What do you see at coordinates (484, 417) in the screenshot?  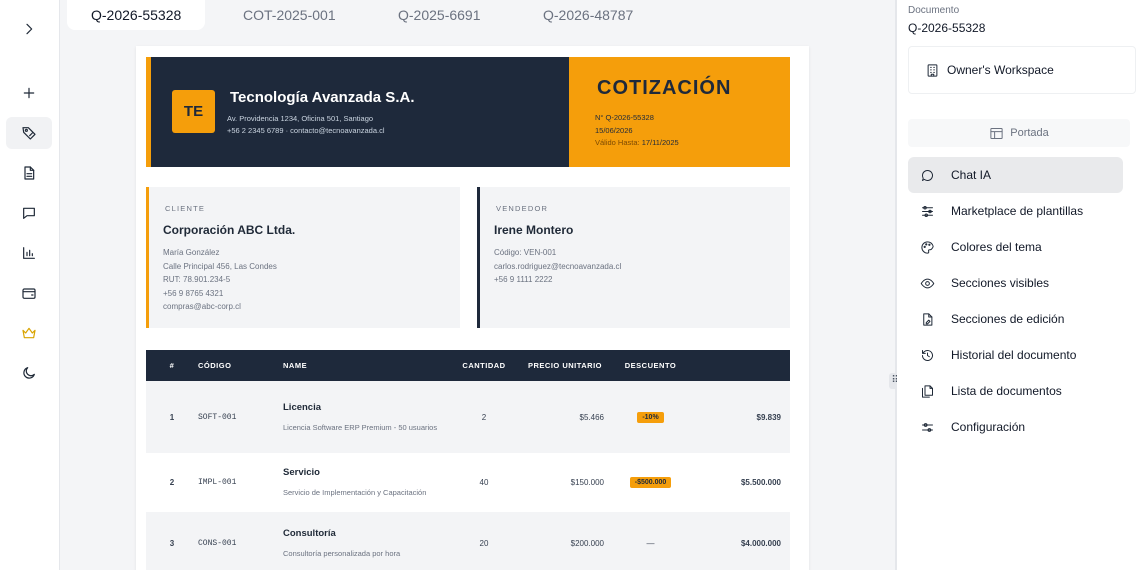 I see `item-quantity: 2` at bounding box center [484, 417].